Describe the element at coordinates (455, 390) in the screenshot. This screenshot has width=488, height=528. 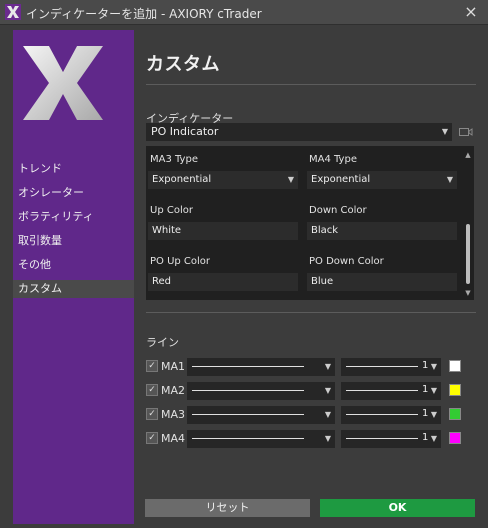
I see `ma2-color-swatch` at that location.